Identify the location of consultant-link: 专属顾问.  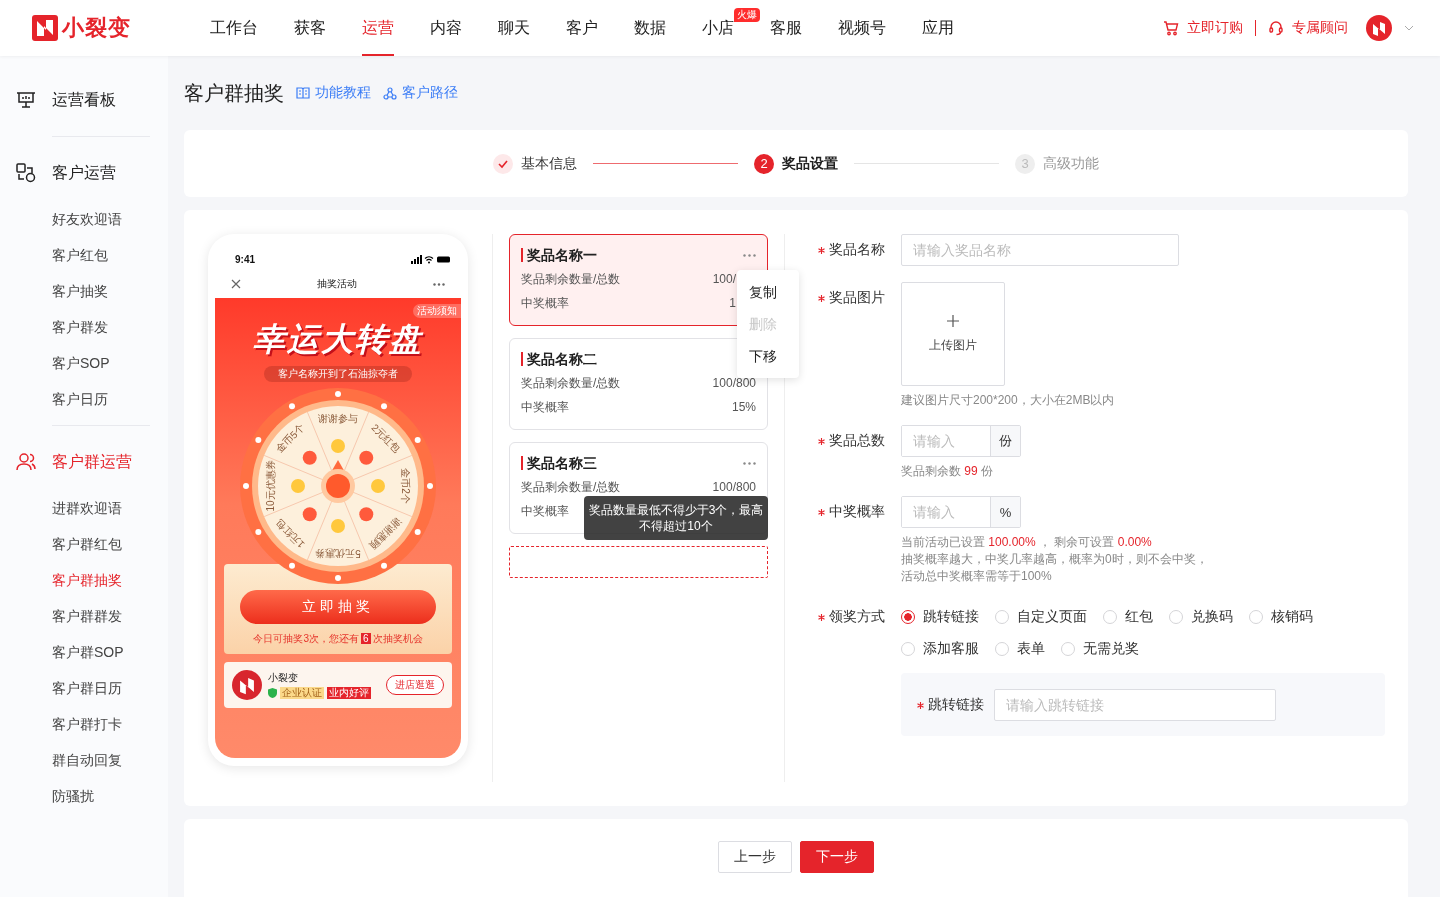
(1308, 28).